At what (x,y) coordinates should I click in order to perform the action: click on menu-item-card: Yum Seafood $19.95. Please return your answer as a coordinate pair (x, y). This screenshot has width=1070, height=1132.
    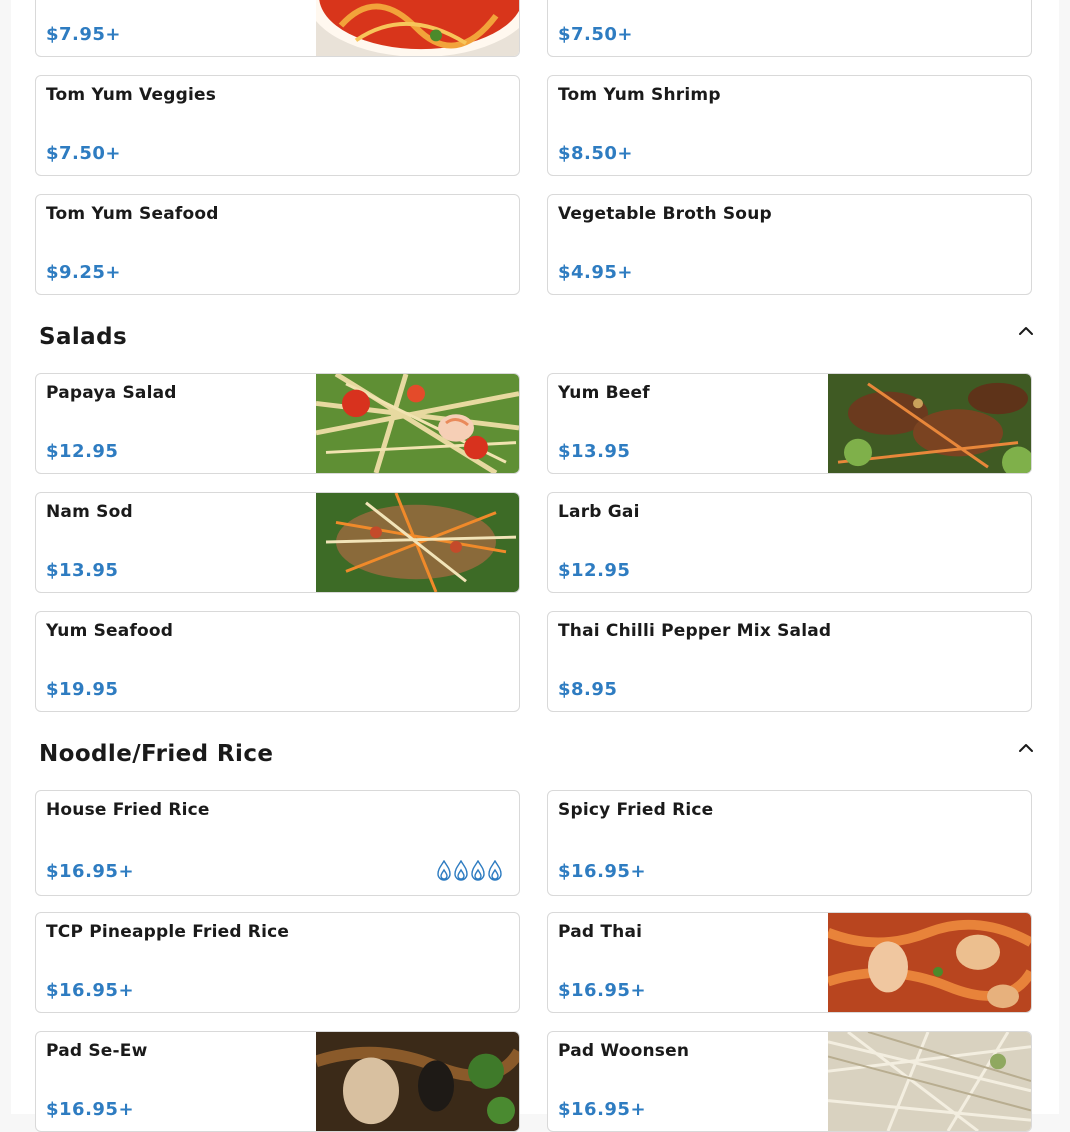
    Looking at the image, I should click on (277, 661).